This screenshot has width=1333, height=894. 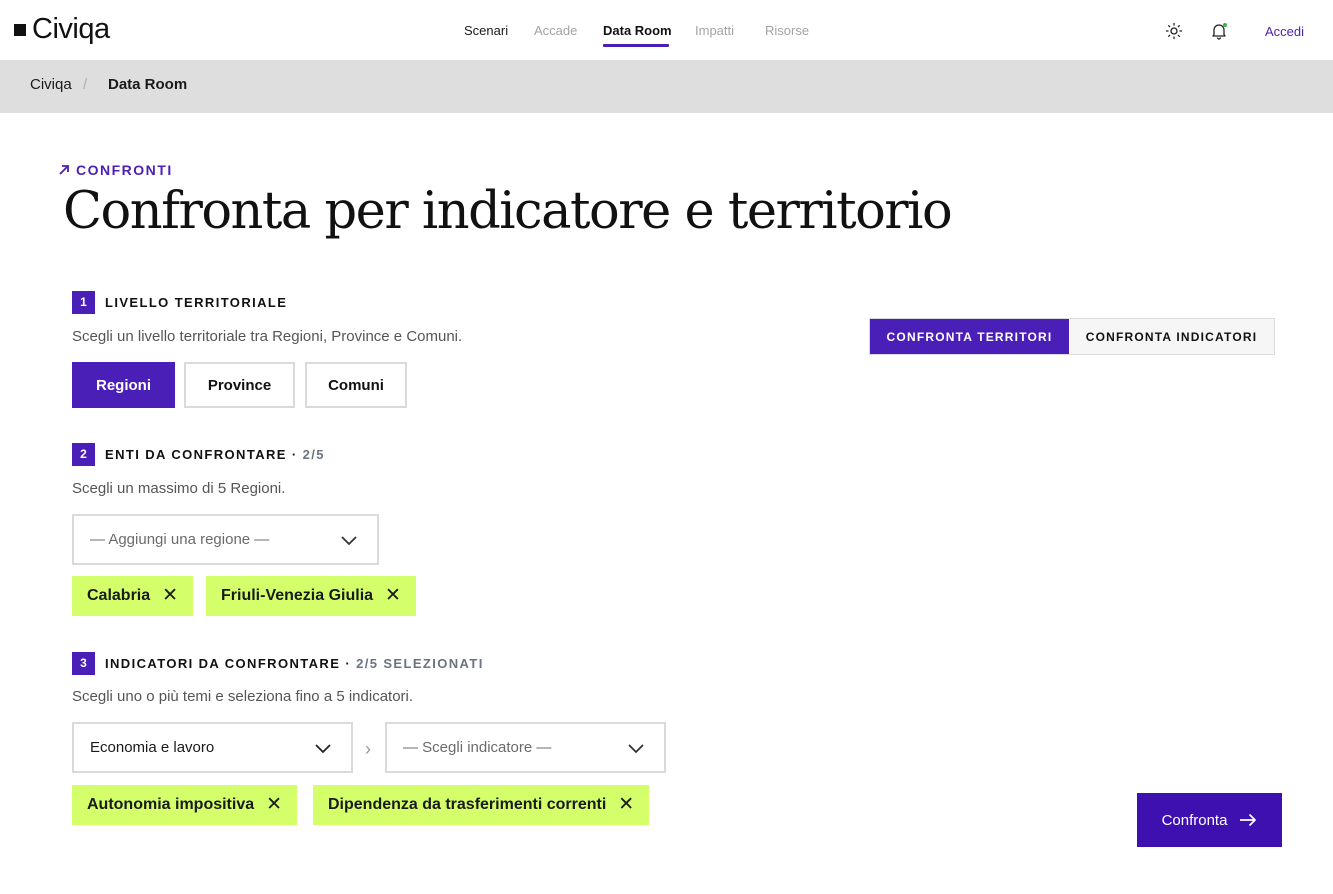 I want to click on breadcrumb: Civiqa / Data Room, so click(x=666, y=86).